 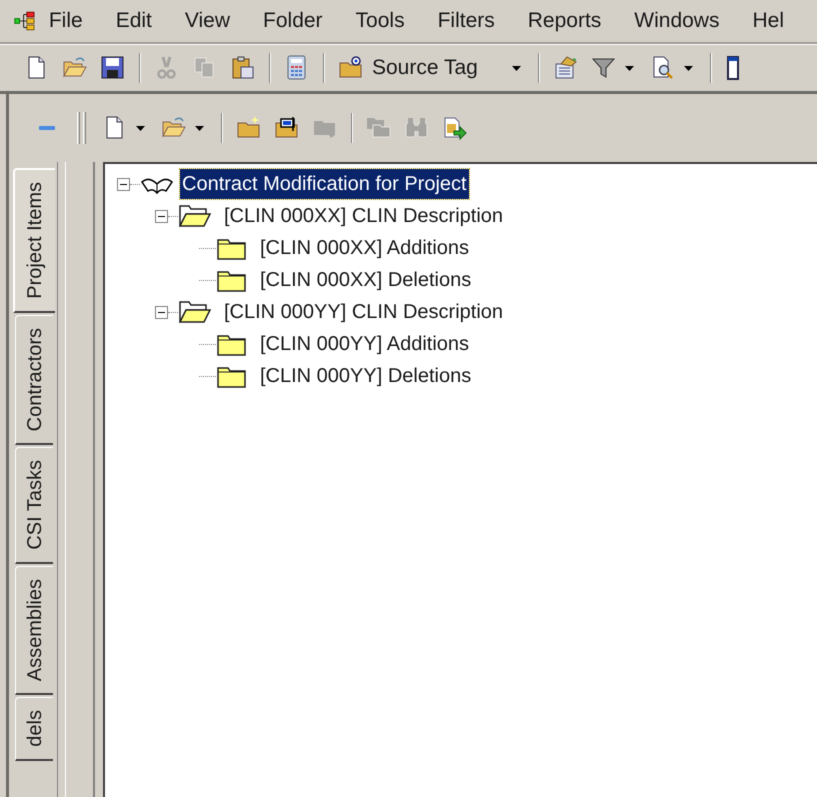 What do you see at coordinates (365, 344) in the screenshot?
I see `tree-node-label: [CLIN 000YY] Additions` at bounding box center [365, 344].